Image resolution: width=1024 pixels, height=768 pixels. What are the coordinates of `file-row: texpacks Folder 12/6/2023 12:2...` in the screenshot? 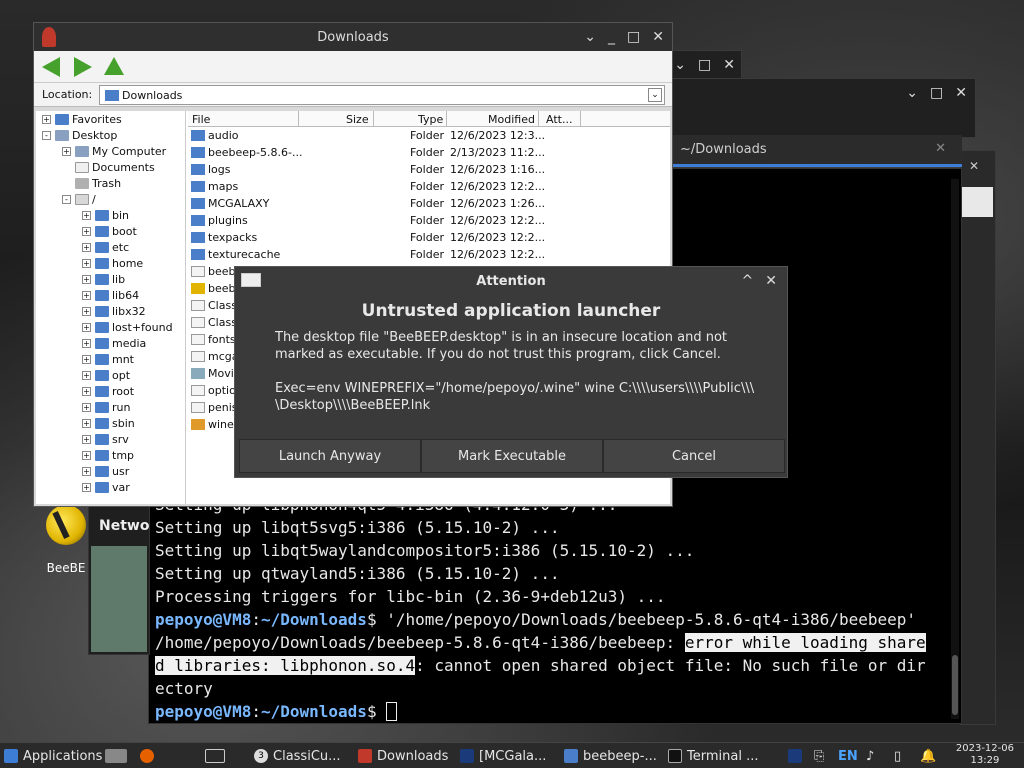 It's located at (429, 237).